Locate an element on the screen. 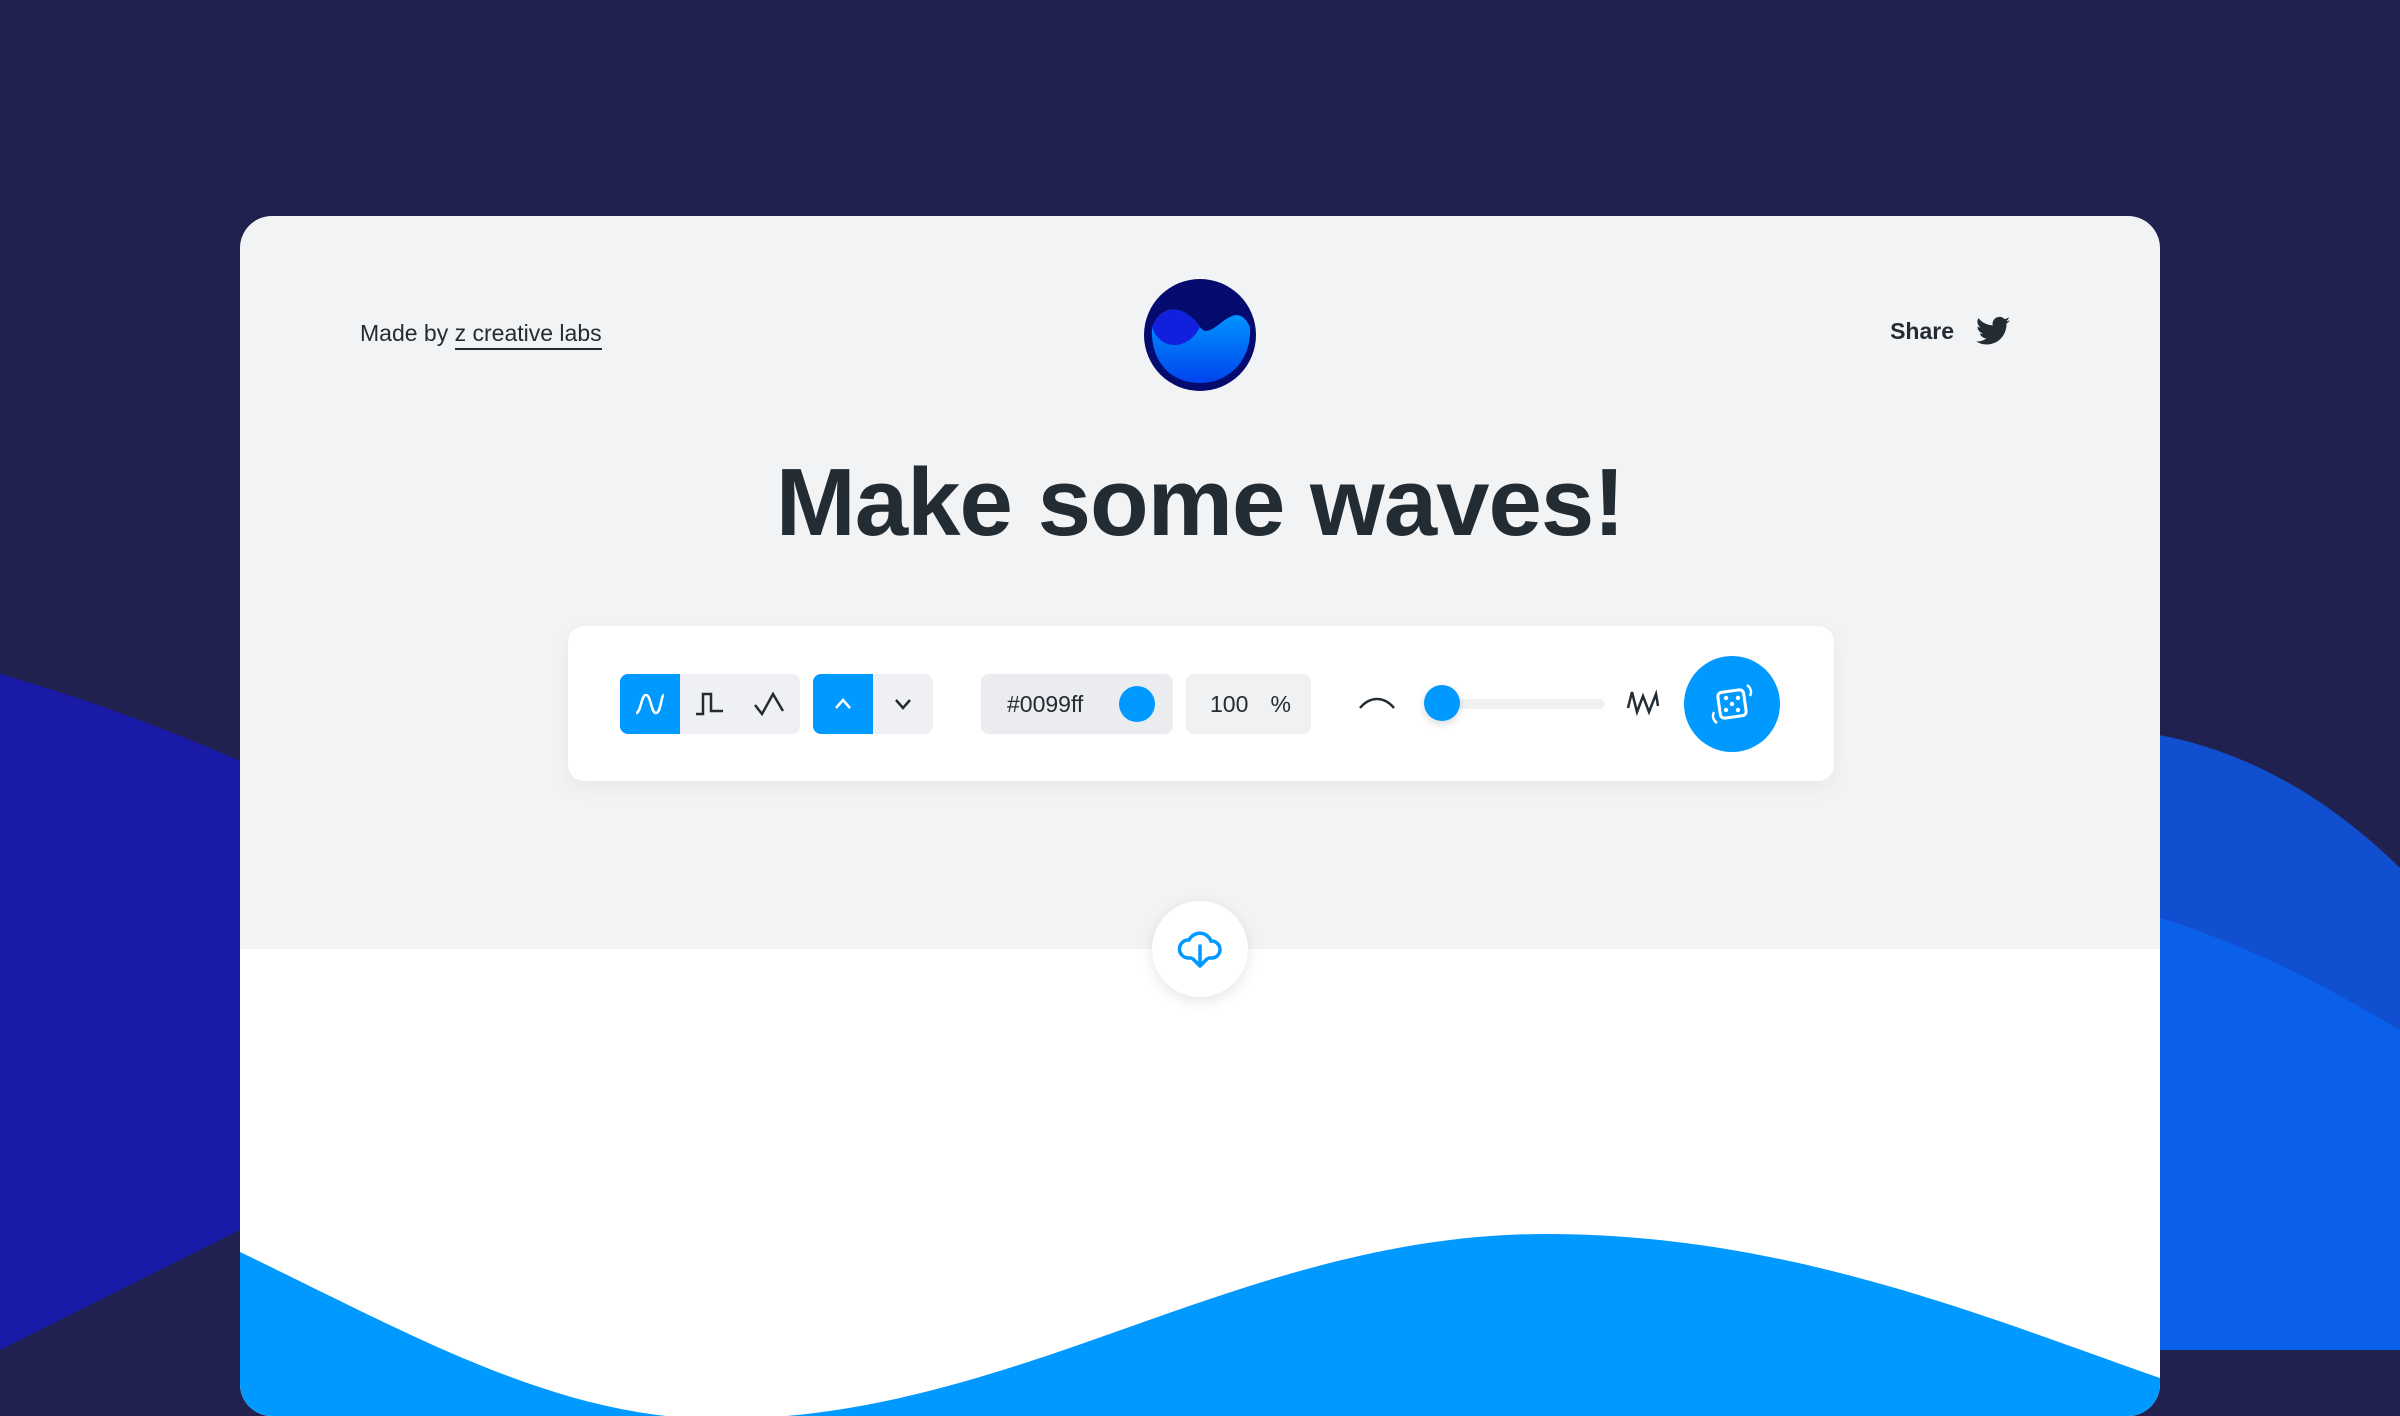  logo-icon is located at coordinates (1200, 335).